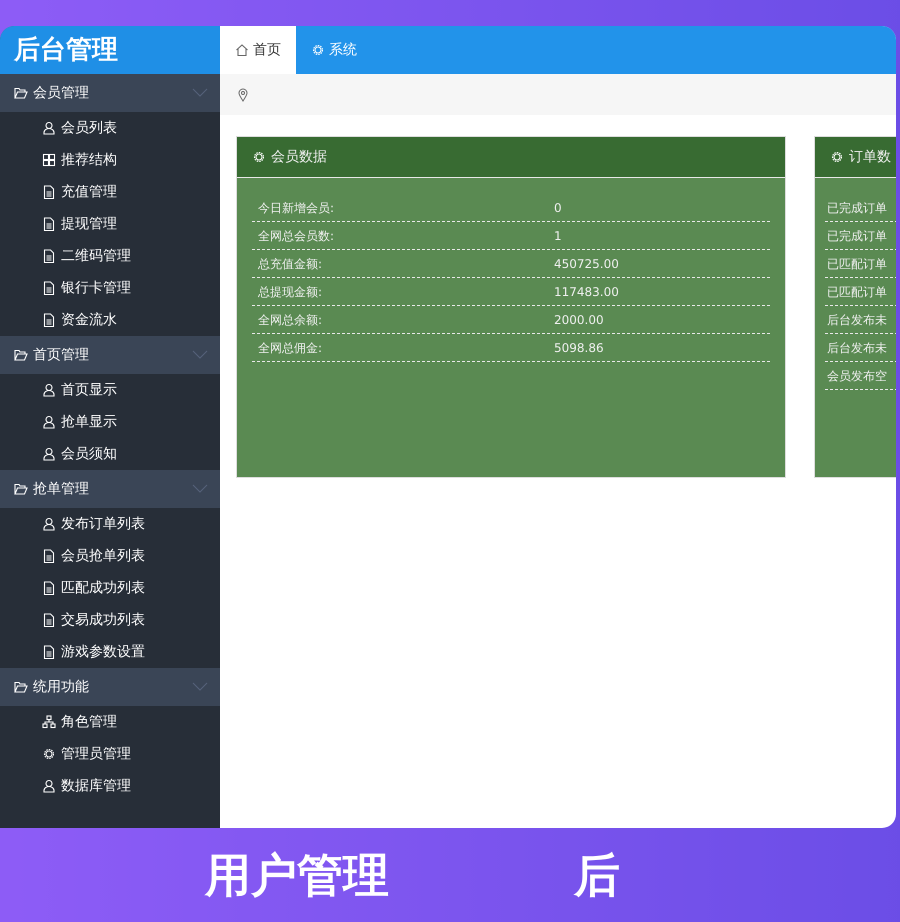 Image resolution: width=900 pixels, height=922 pixels. Describe the element at coordinates (110, 556) in the screenshot. I see `menu-item: 会员抢单列表` at that location.